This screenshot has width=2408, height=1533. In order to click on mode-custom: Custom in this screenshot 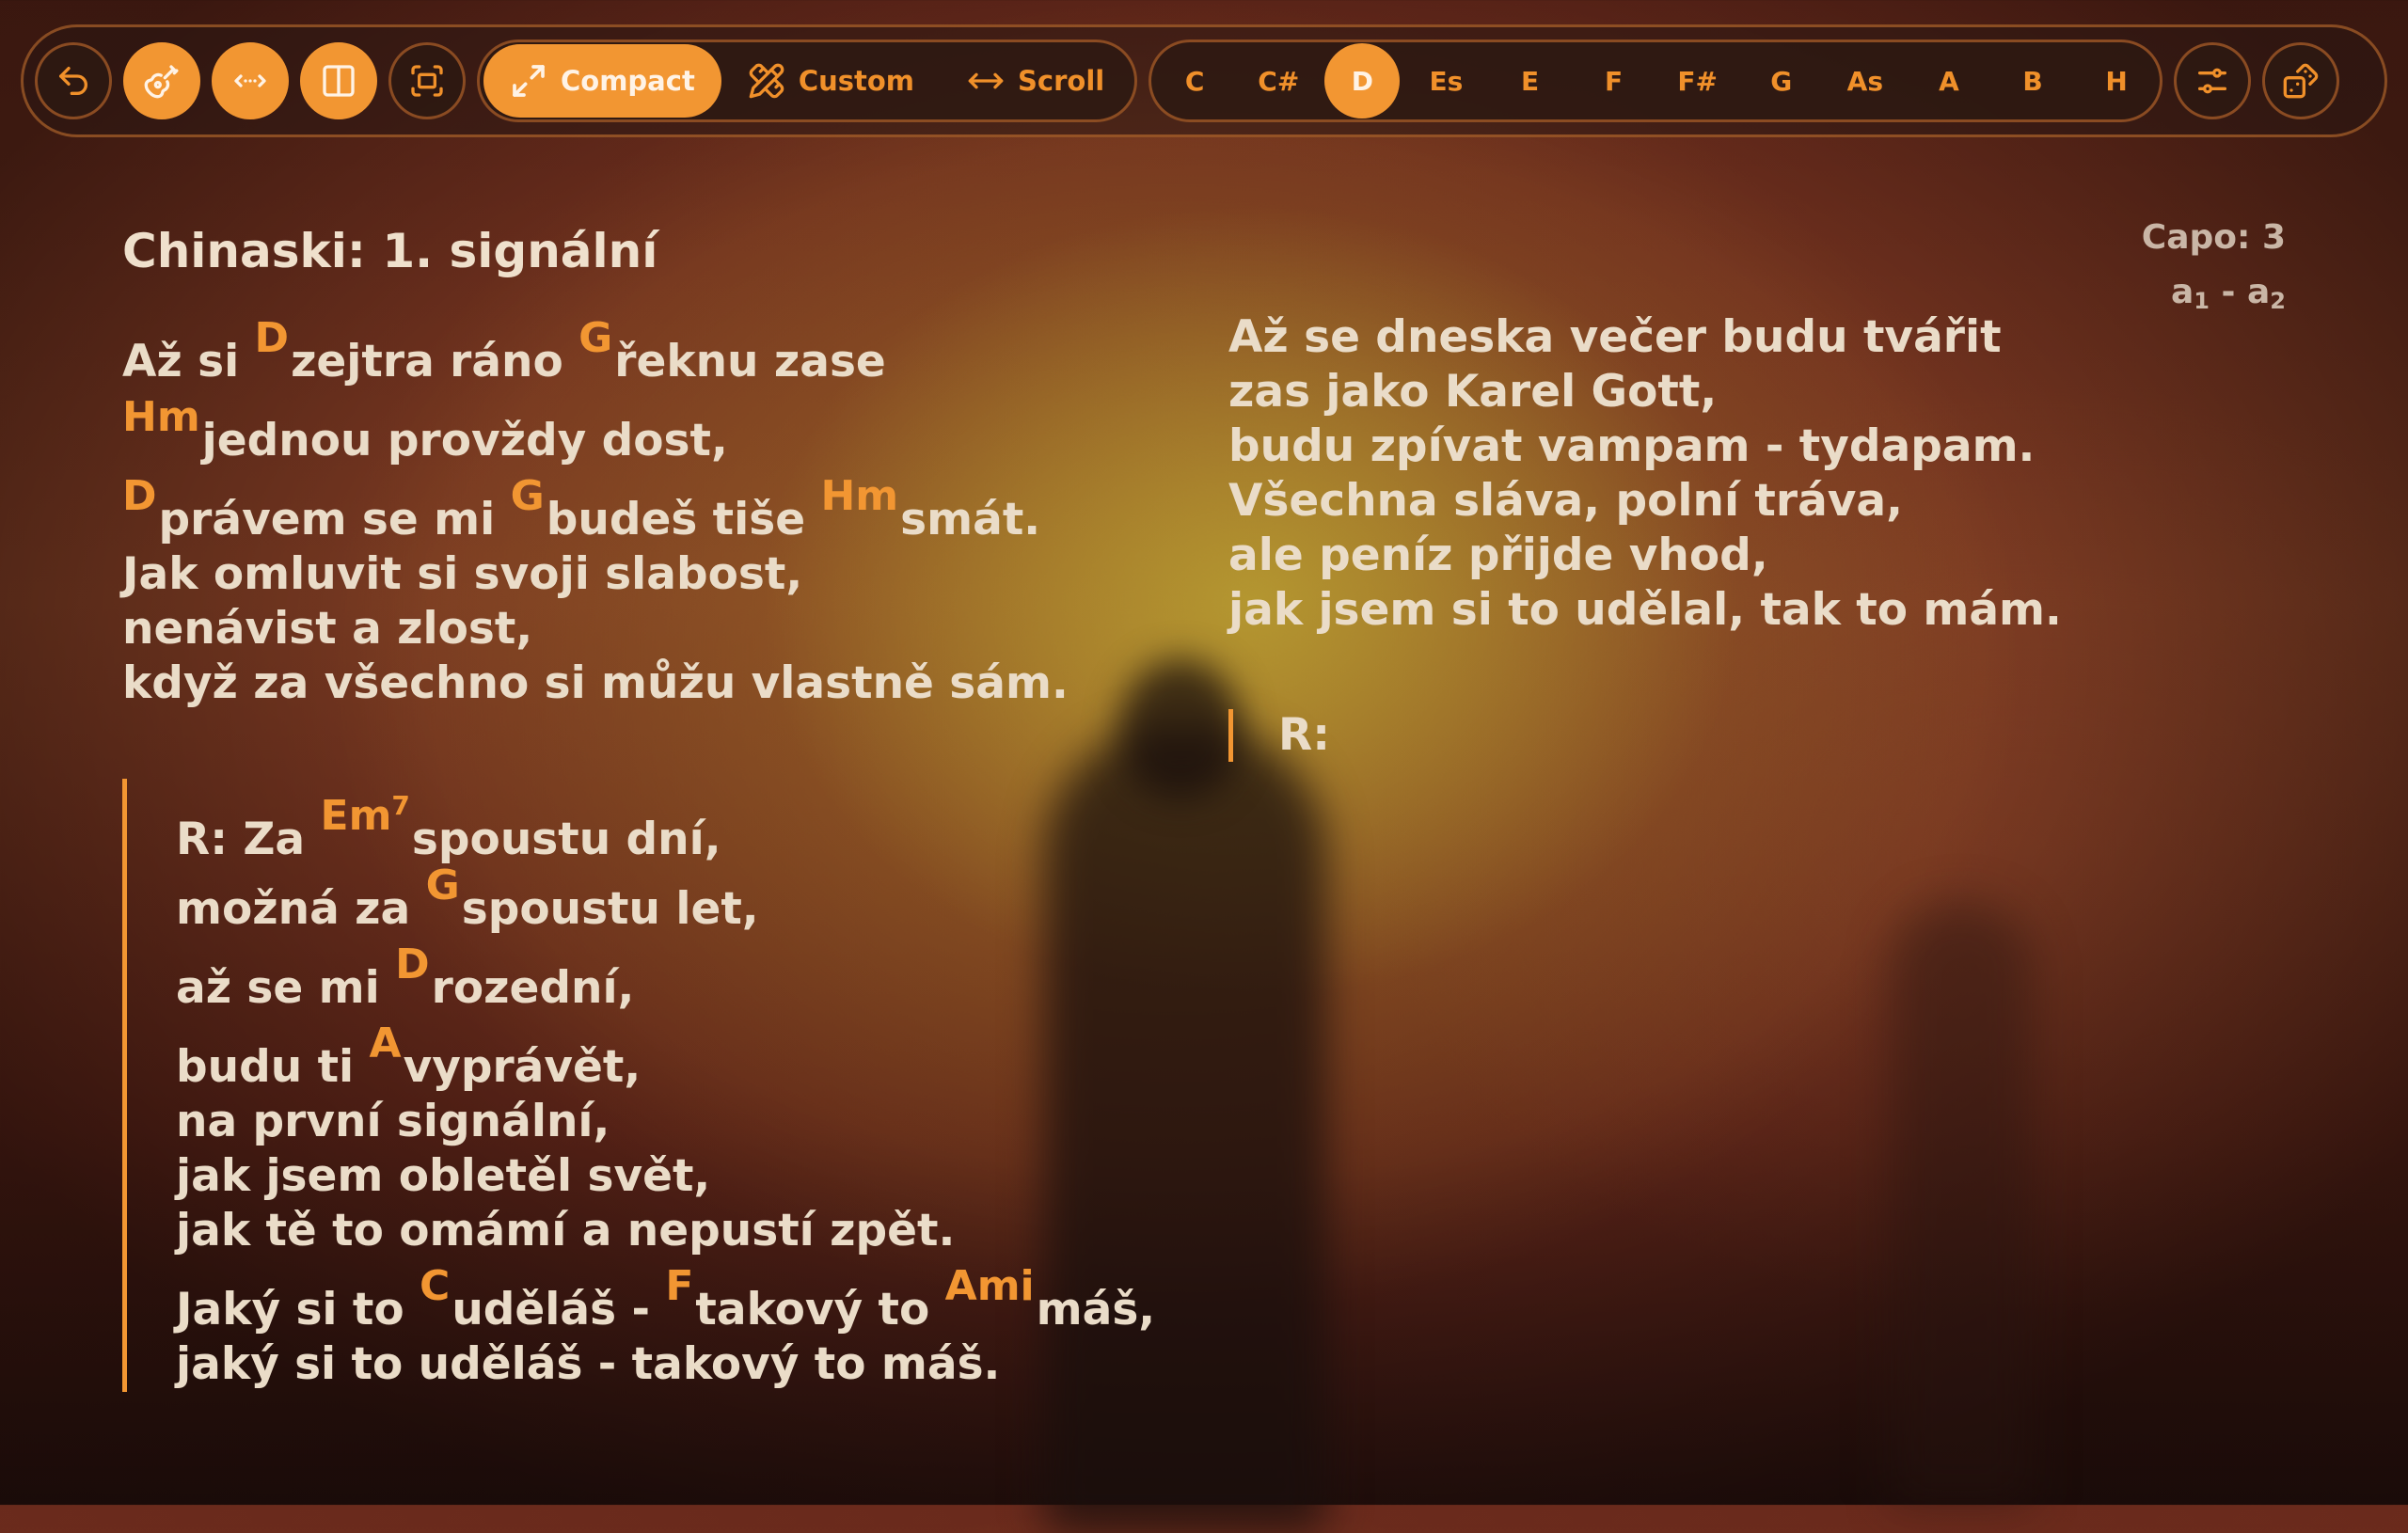, I will do `click(831, 81)`.